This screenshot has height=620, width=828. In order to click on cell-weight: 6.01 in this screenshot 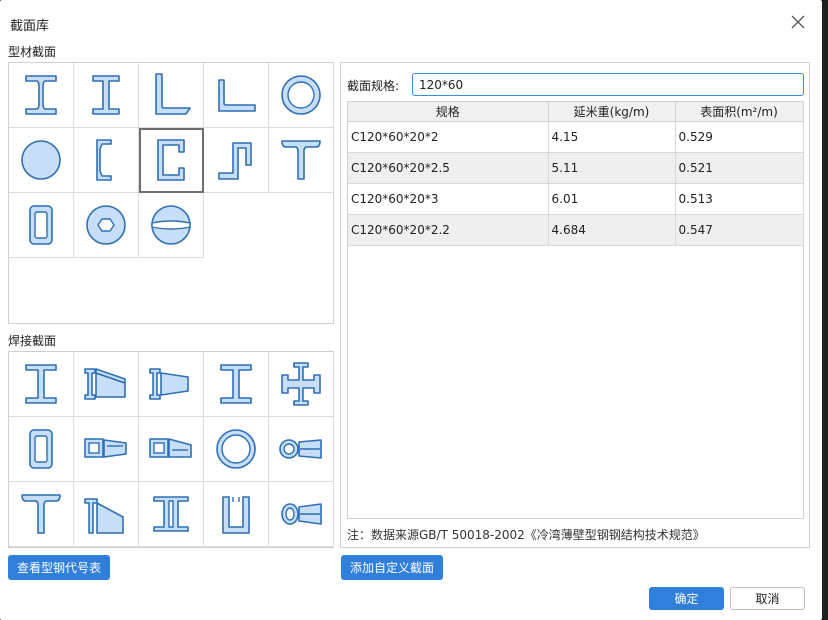, I will do `click(612, 199)`.